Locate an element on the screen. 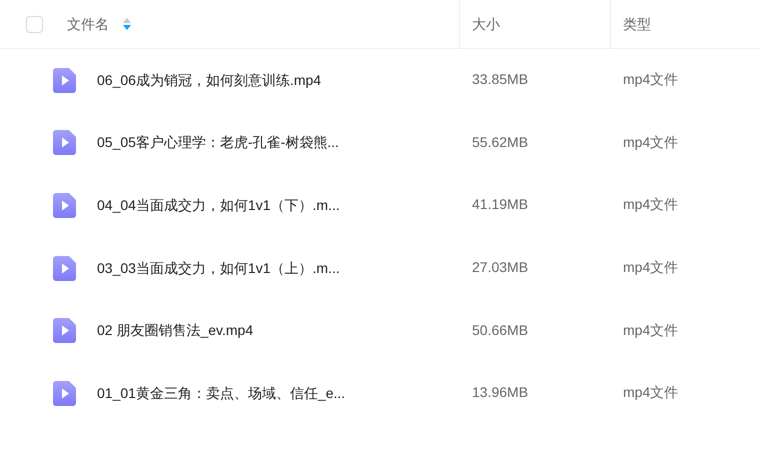 Image resolution: width=760 pixels, height=463 pixels. file-size: 13.96MB is located at coordinates (500, 392).